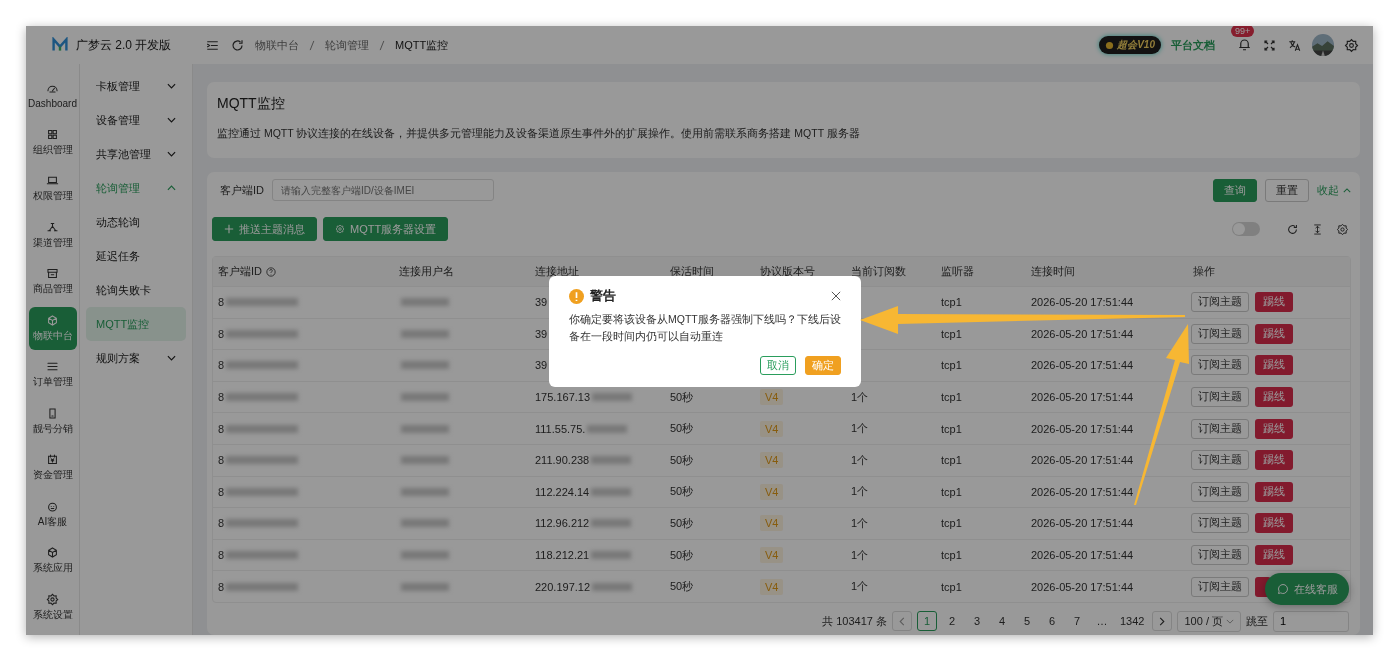 Image resolution: width=1400 pixels, height=662 pixels. I want to click on rail-item: 组织管理, so click(52, 142).